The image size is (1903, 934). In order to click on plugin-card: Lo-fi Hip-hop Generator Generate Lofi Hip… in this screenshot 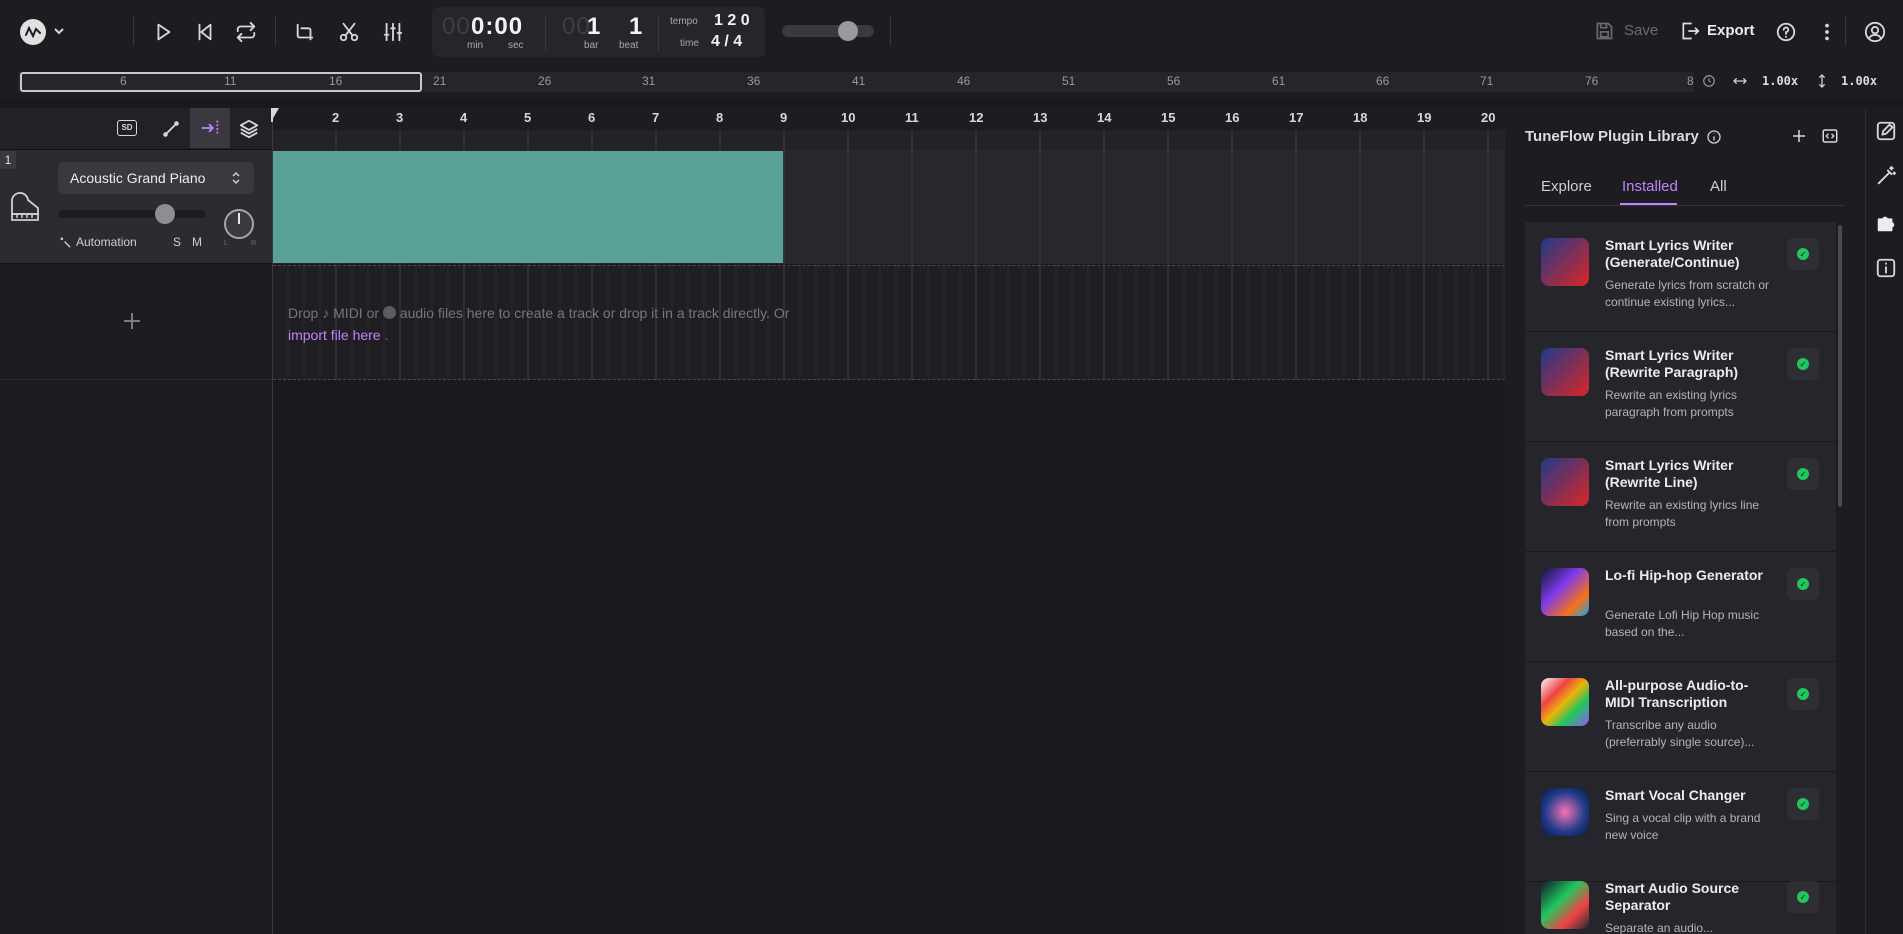, I will do `click(1680, 607)`.